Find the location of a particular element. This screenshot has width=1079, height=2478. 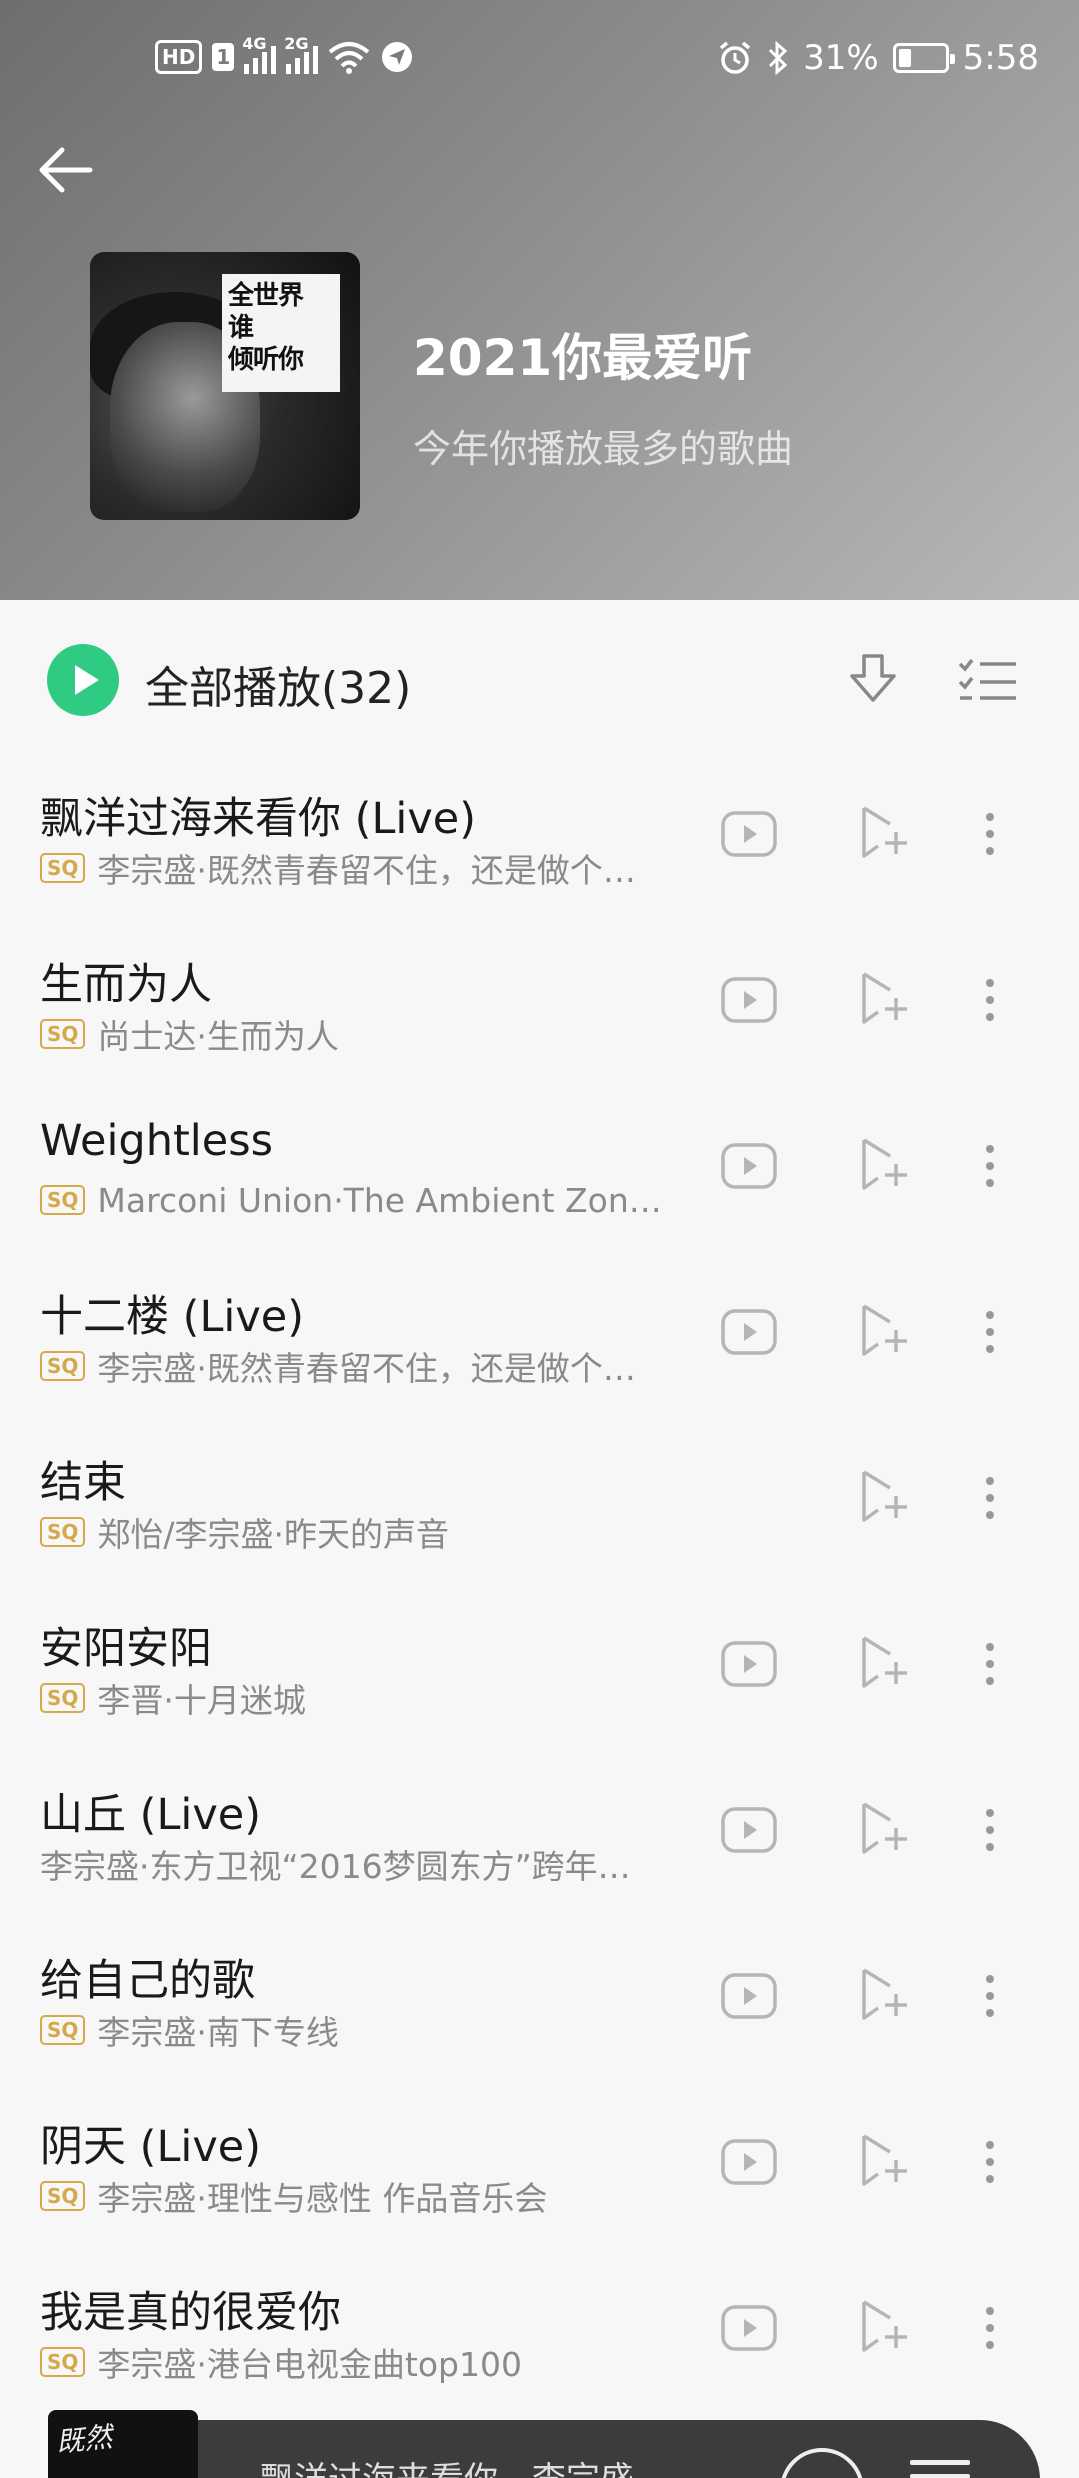

song-meta: SQ 李晋·十月迷城 is located at coordinates (173, 1698).